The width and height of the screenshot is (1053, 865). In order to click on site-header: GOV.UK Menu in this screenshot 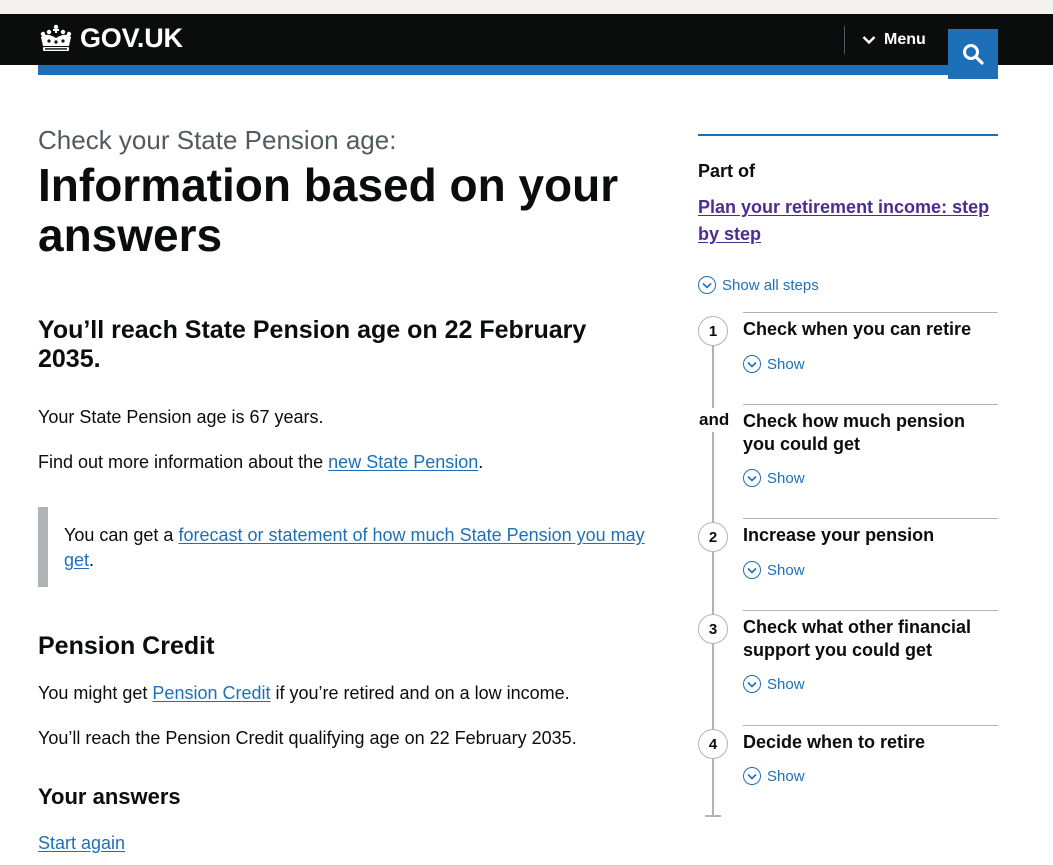, I will do `click(526, 46)`.